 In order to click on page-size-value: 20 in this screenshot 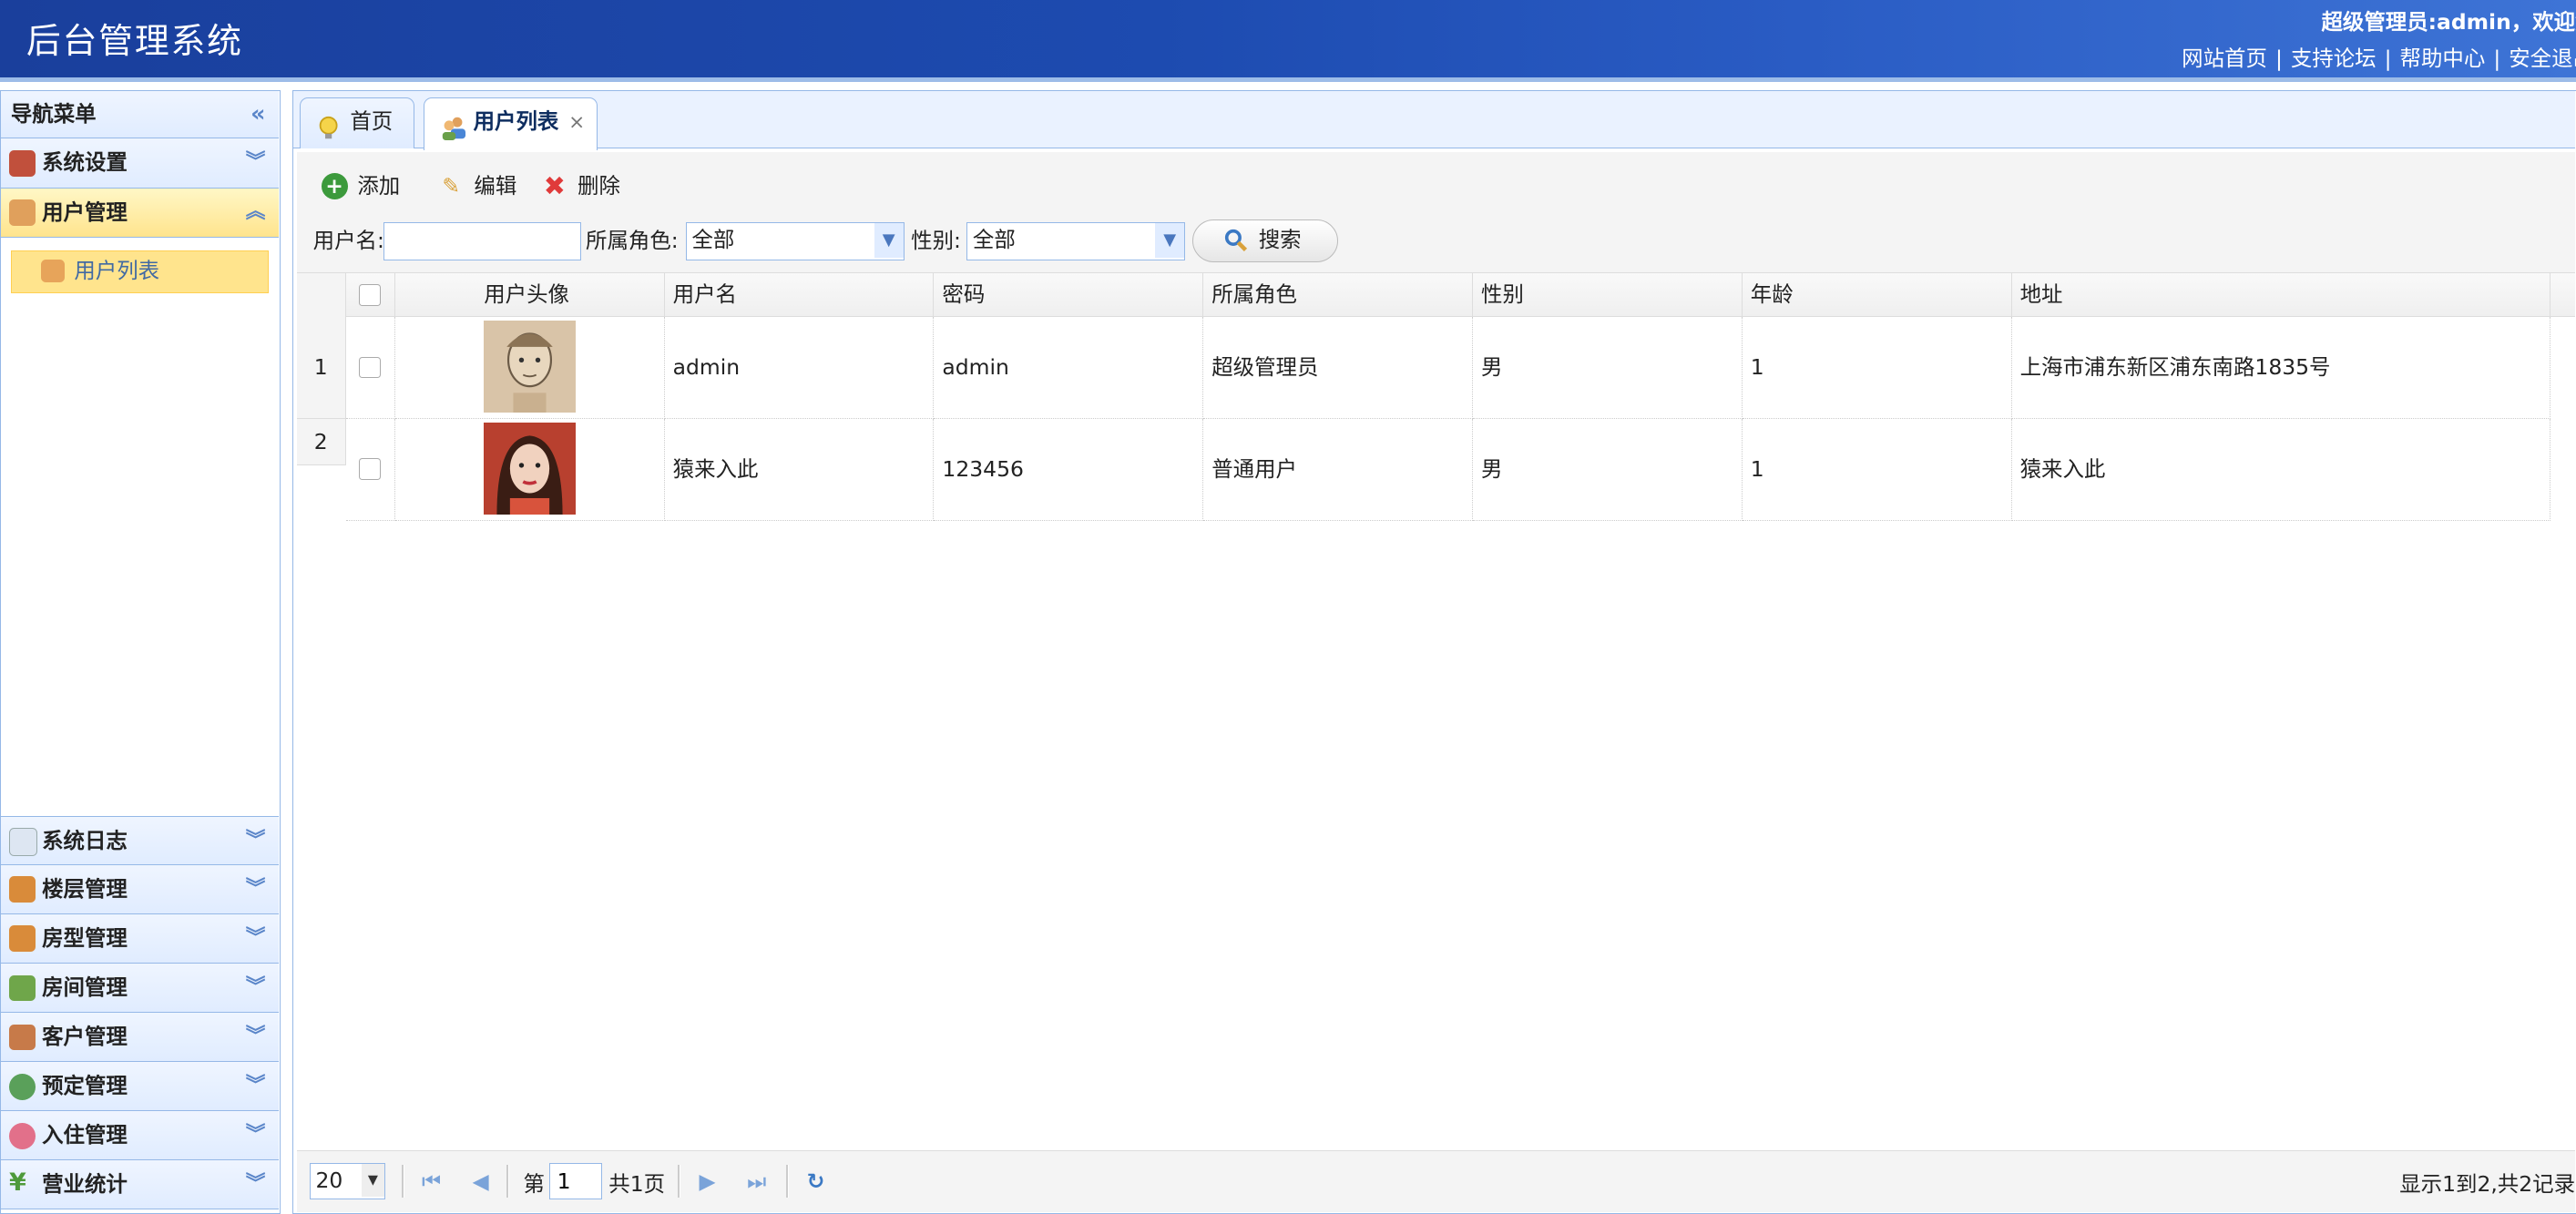, I will do `click(329, 1181)`.